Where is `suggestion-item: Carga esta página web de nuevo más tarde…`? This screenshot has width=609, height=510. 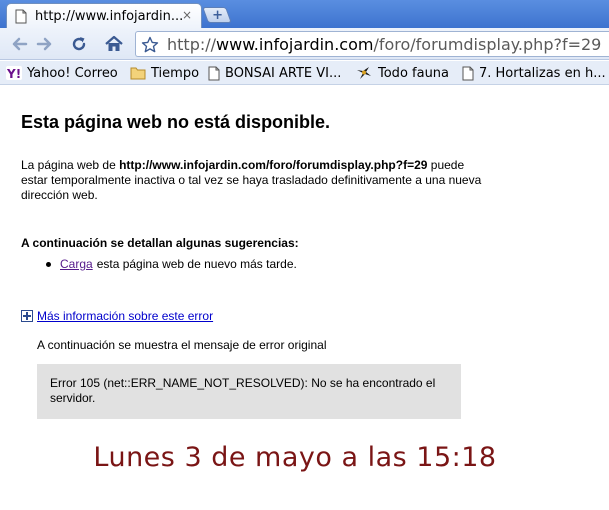
suggestion-item: Carga esta página web de nuevo más tarde… is located at coordinates (171, 264).